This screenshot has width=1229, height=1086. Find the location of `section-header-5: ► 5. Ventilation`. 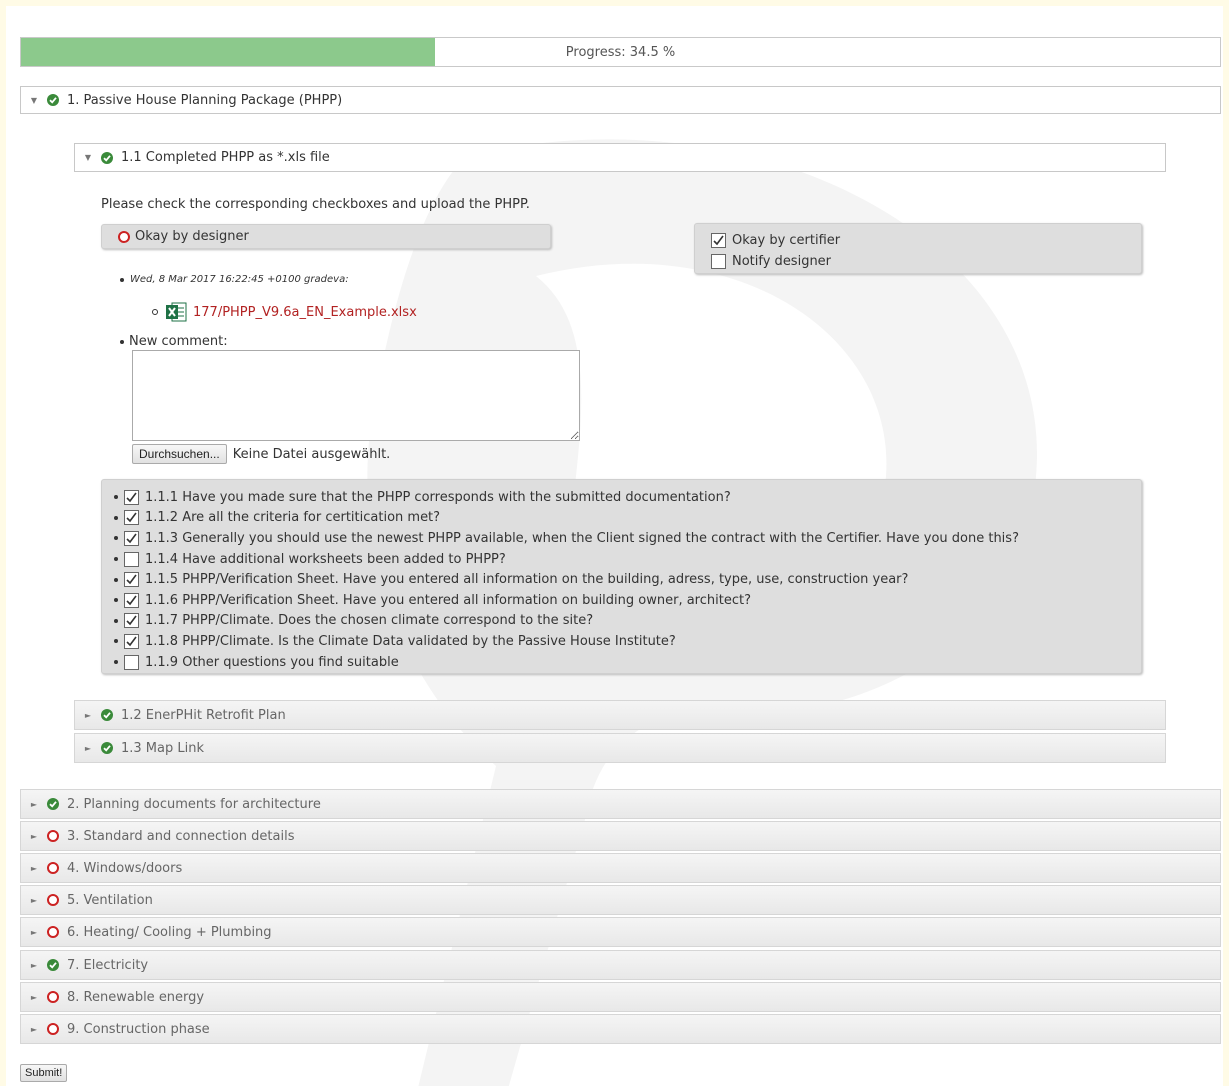

section-header-5: ► 5. Ventilation is located at coordinates (620, 900).